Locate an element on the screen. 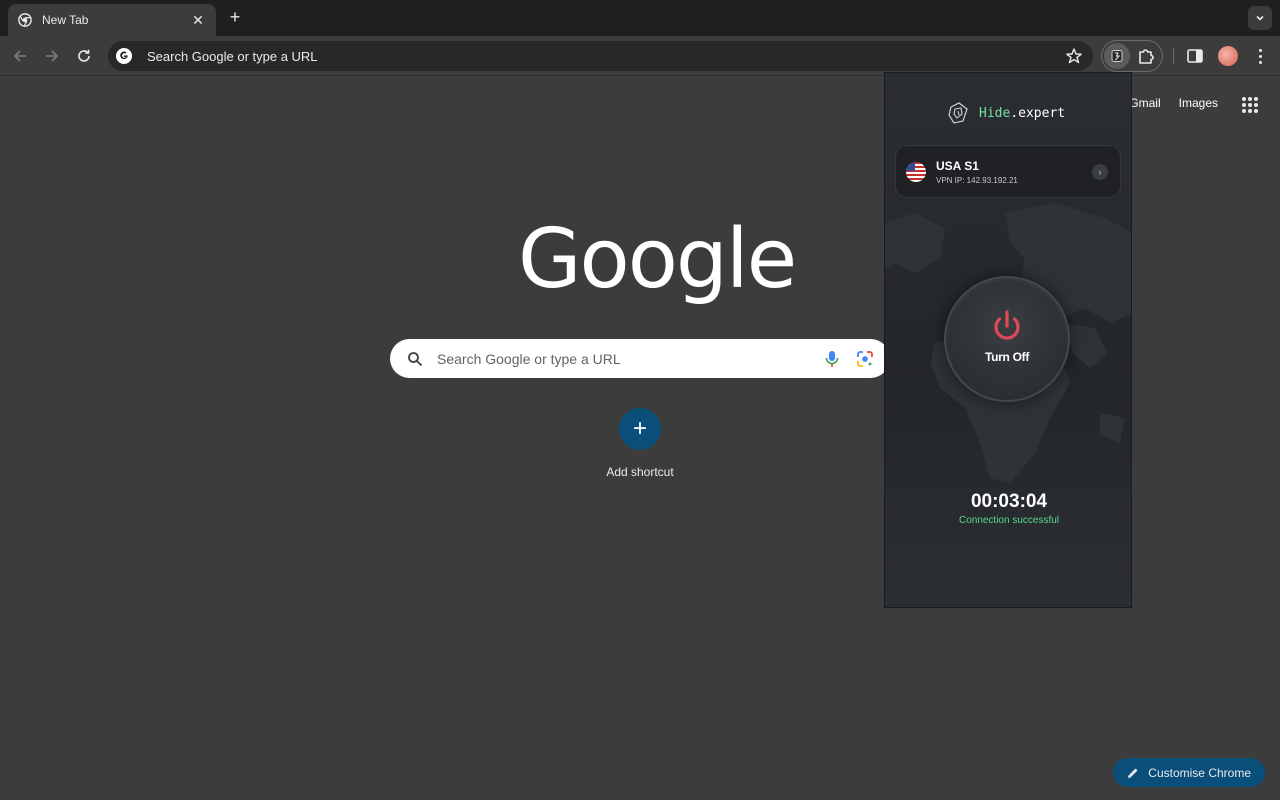 This screenshot has height=800, width=1280. back-button is located at coordinates (20, 56).